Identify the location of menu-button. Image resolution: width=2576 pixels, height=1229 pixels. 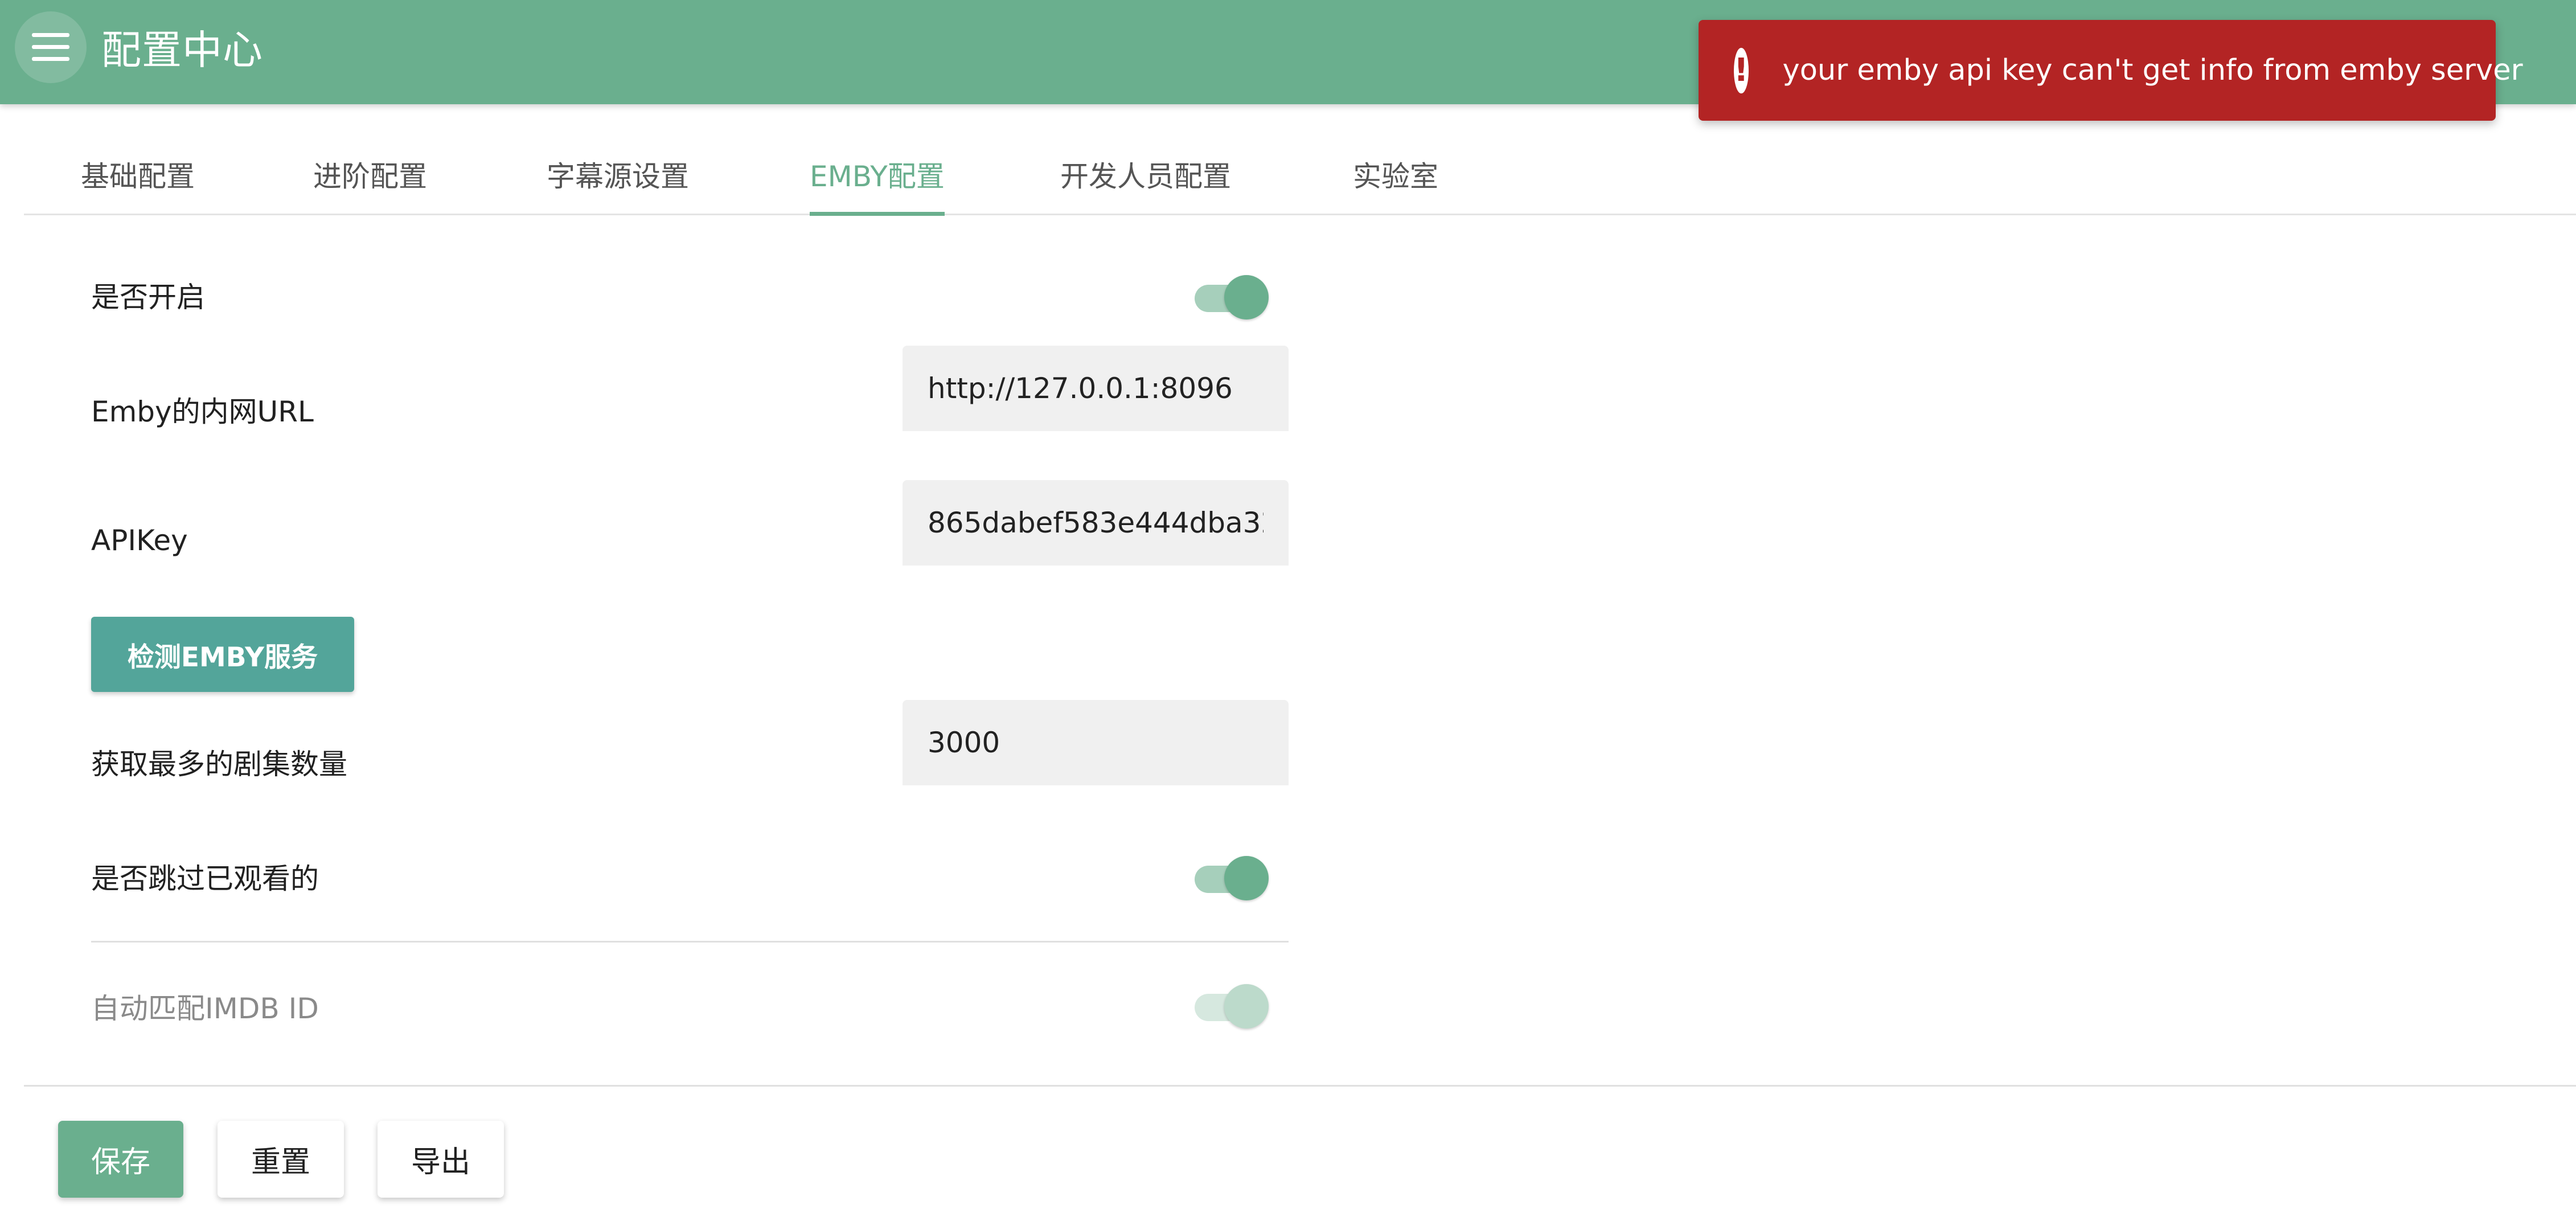
(51, 47).